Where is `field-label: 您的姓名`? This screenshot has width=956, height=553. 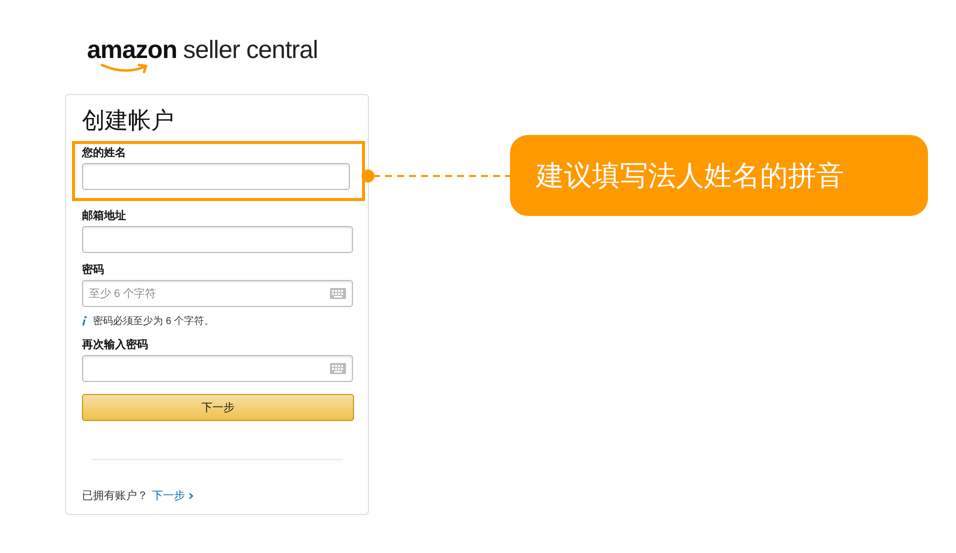 field-label: 您的姓名 is located at coordinates (104, 153).